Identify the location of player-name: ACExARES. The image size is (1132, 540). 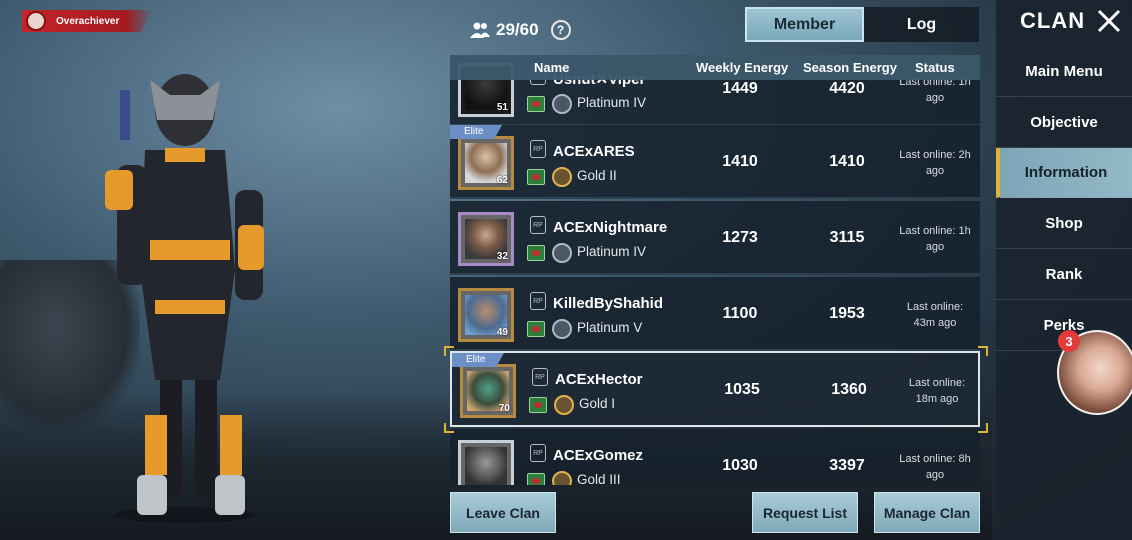
(594, 151).